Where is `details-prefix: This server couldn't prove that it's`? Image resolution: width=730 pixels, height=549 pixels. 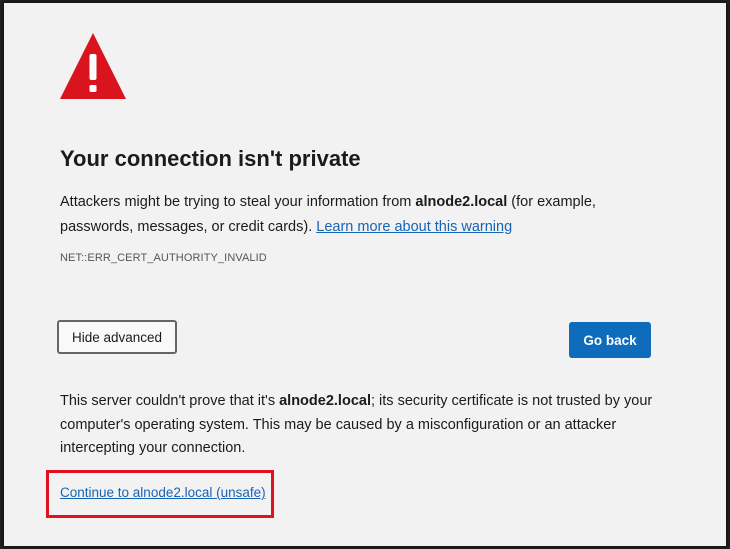
details-prefix: This server couldn't prove that it's is located at coordinates (170, 401).